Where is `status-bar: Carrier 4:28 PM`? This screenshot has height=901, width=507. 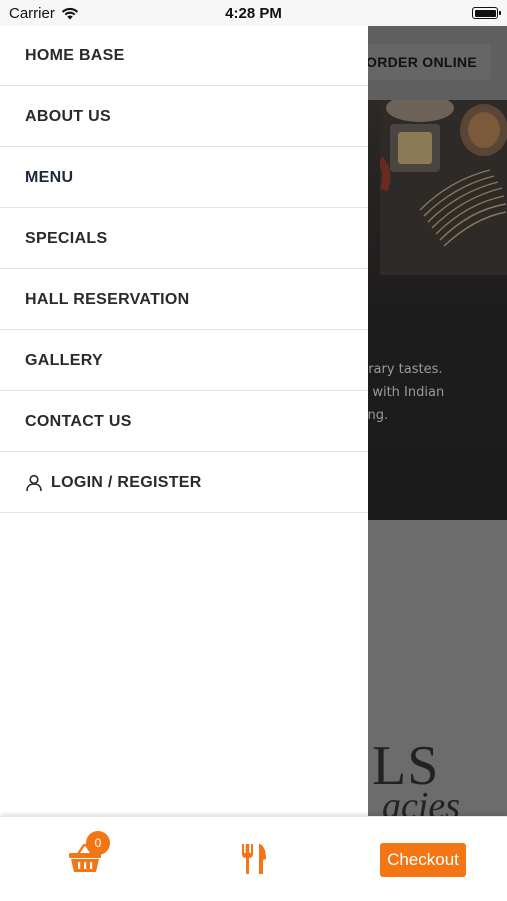 status-bar: Carrier 4:28 PM is located at coordinates (253, 13).